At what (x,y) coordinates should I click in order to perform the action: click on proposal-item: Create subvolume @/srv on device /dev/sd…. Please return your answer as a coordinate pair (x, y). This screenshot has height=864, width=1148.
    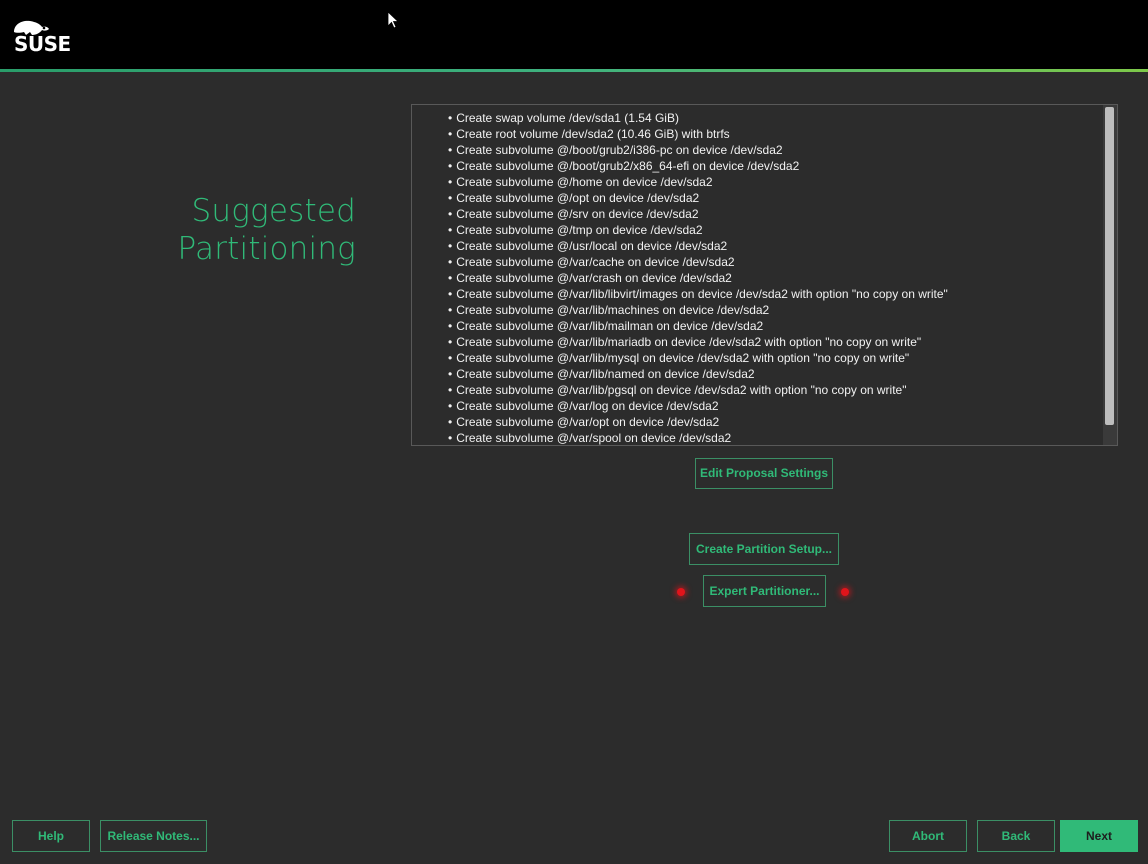
    Looking at the image, I should click on (698, 214).